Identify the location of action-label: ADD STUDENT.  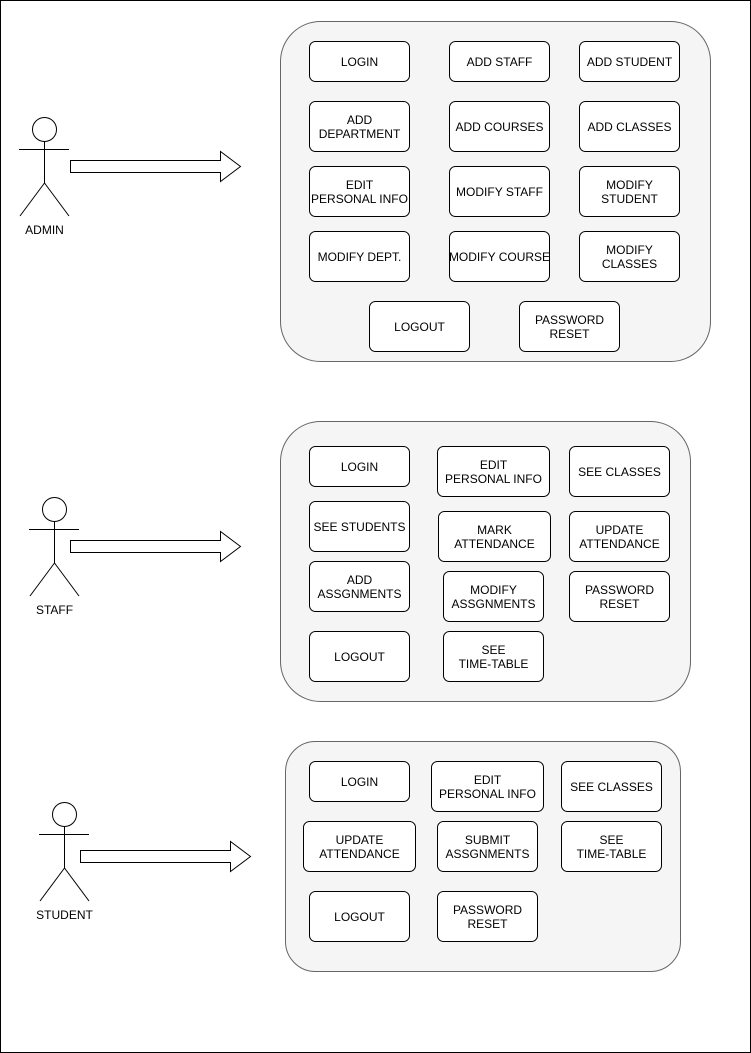
(630, 62).